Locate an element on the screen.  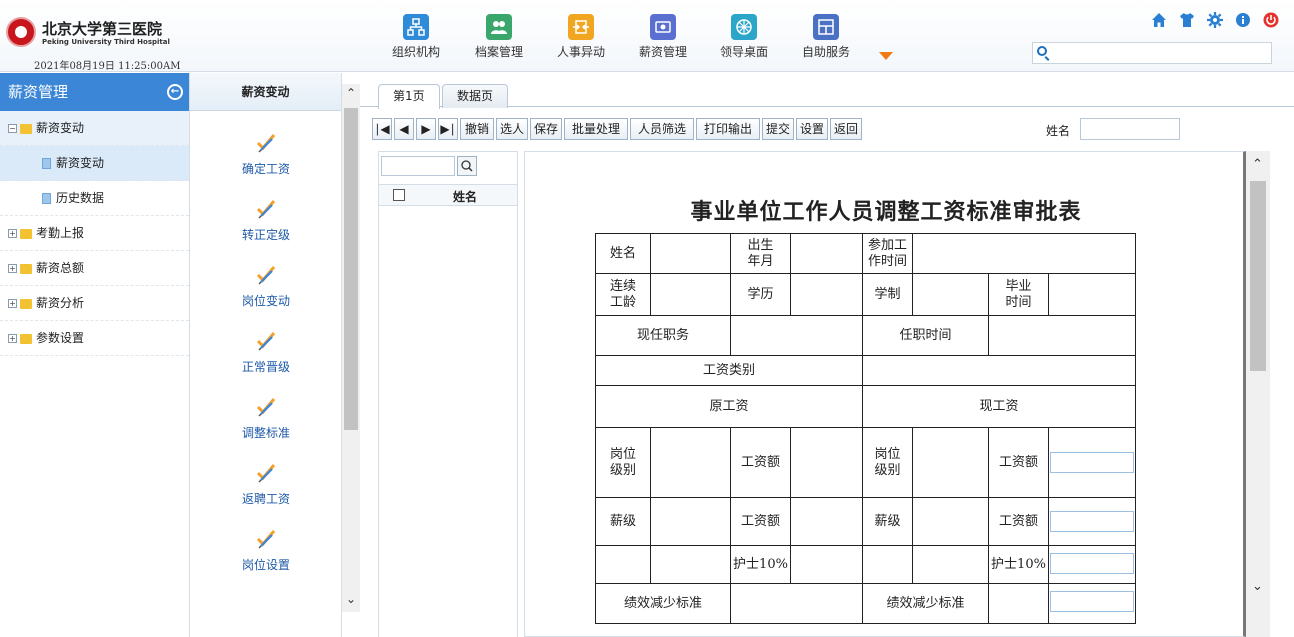
sidebar-item-history: 历史数据 is located at coordinates (94, 198).